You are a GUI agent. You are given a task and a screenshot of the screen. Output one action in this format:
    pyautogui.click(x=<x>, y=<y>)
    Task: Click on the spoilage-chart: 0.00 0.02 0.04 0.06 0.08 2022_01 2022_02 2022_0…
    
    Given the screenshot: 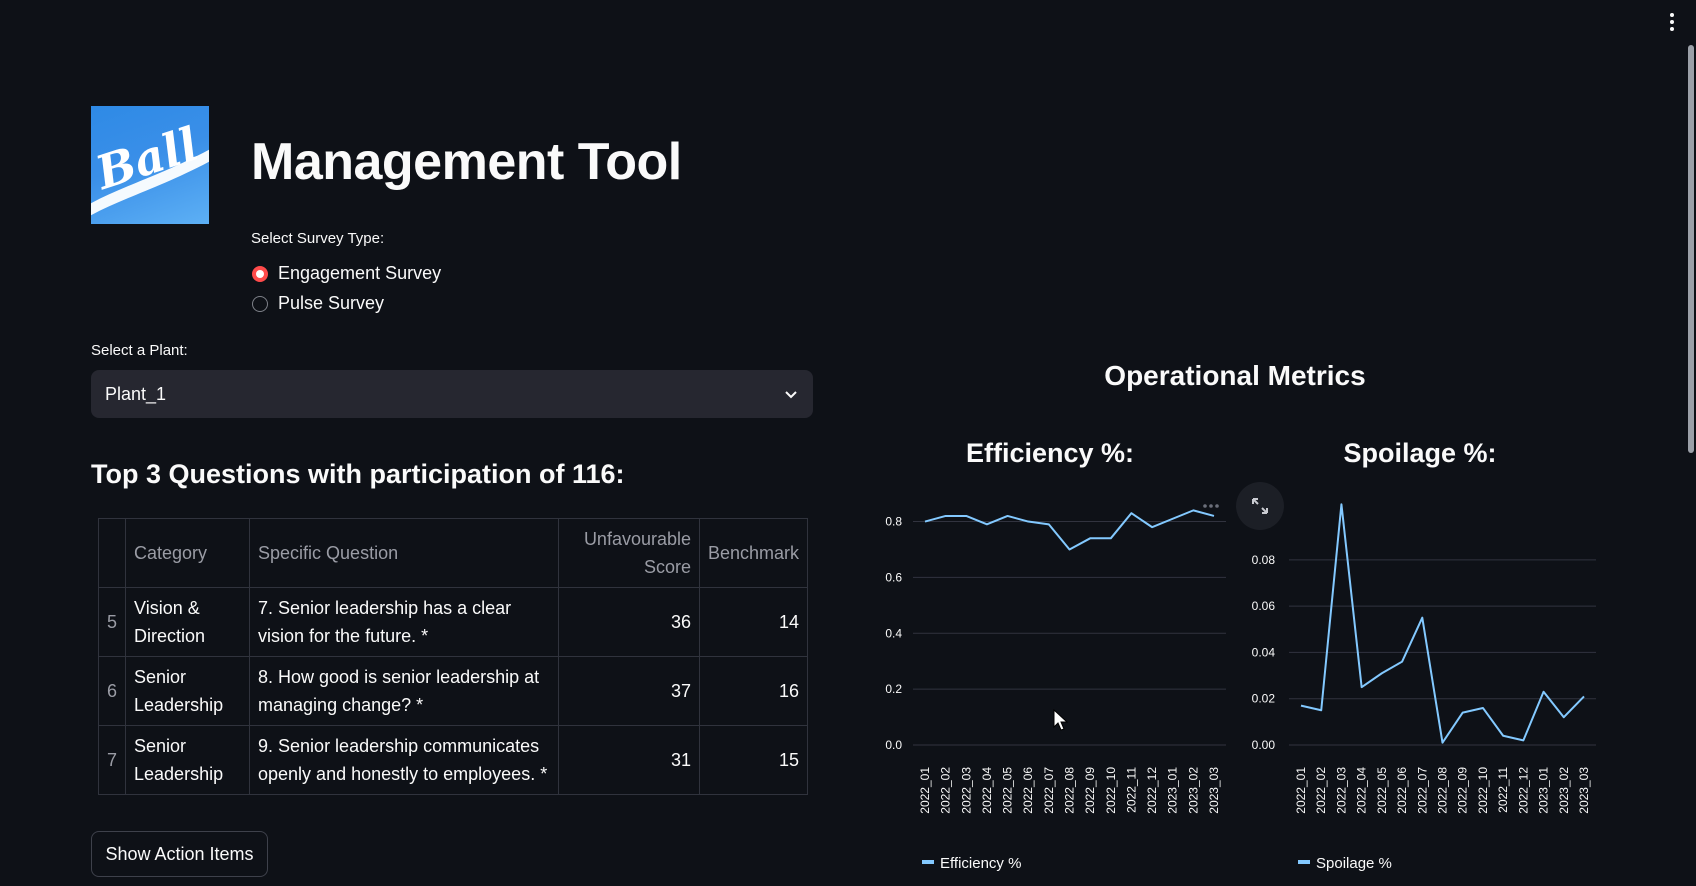 What is the action you would take?
    pyautogui.click(x=1424, y=687)
    